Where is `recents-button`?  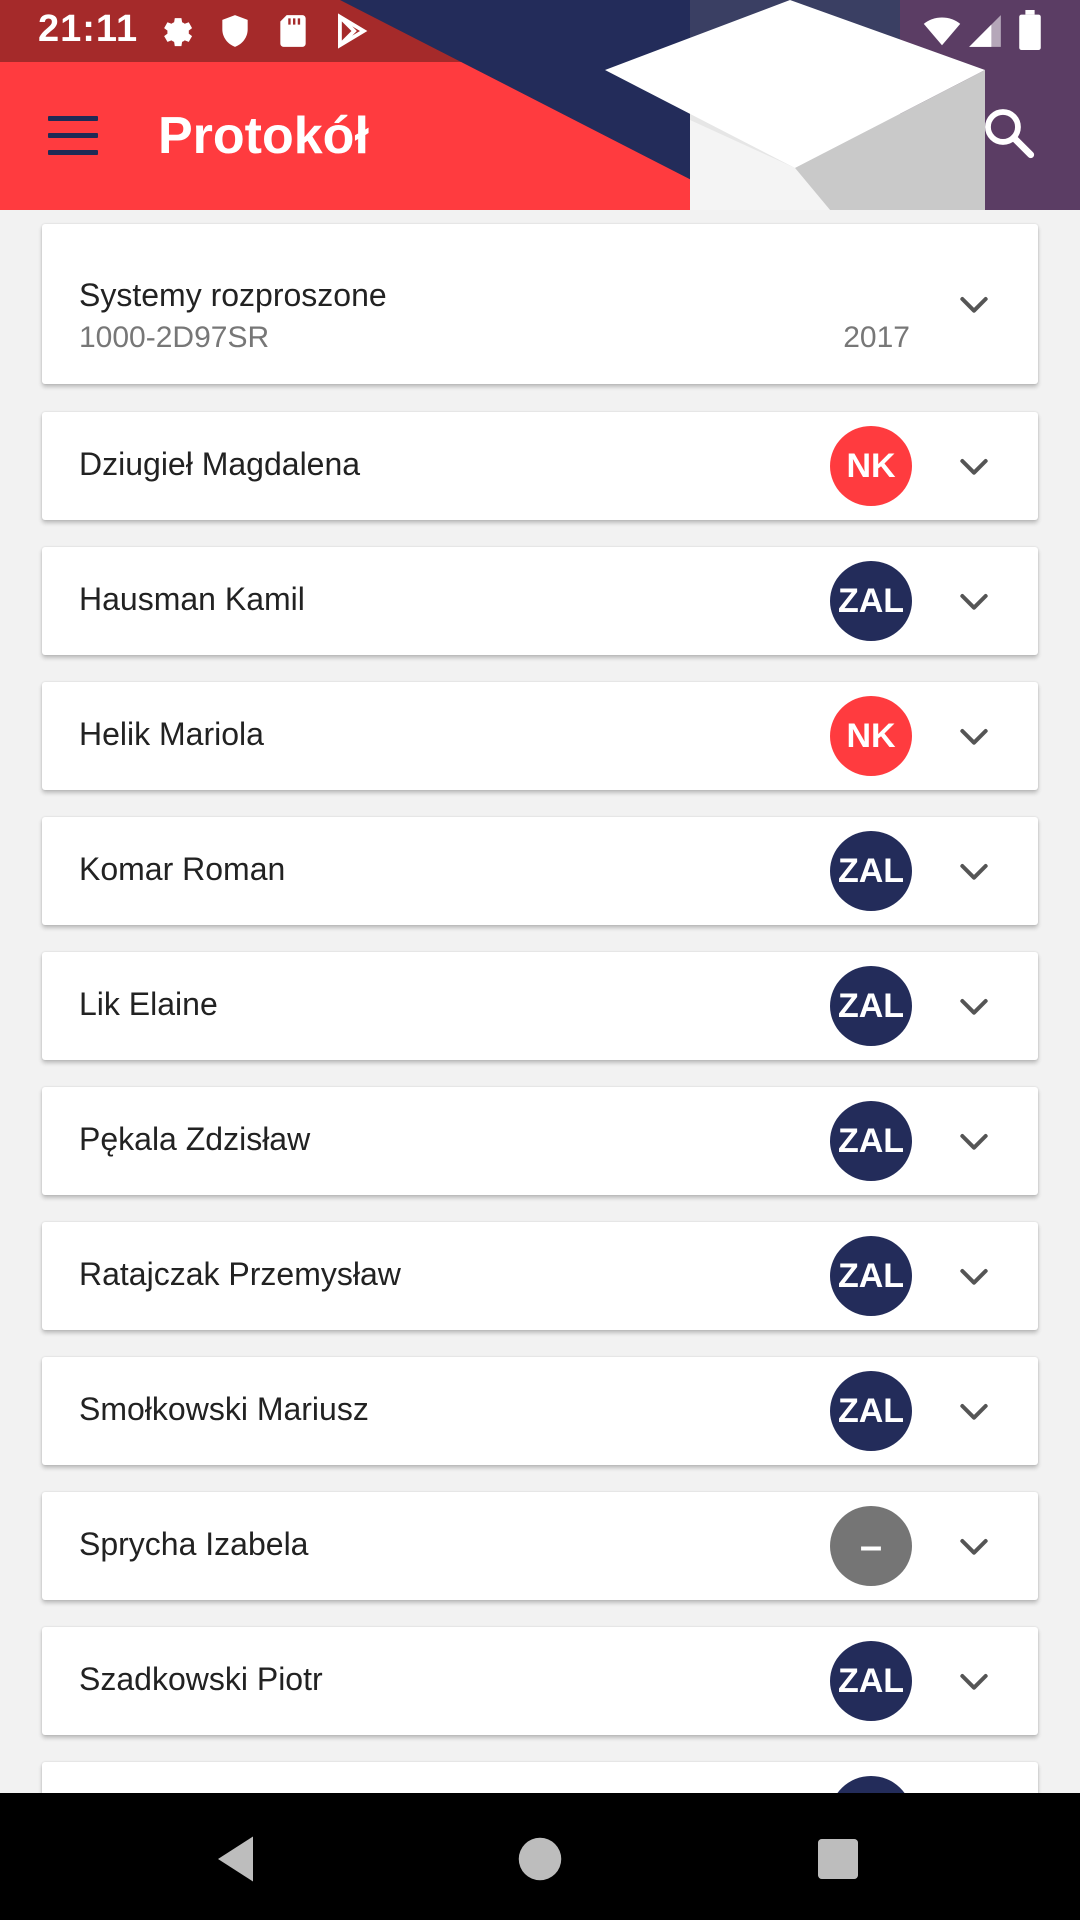
recents-button is located at coordinates (838, 1859).